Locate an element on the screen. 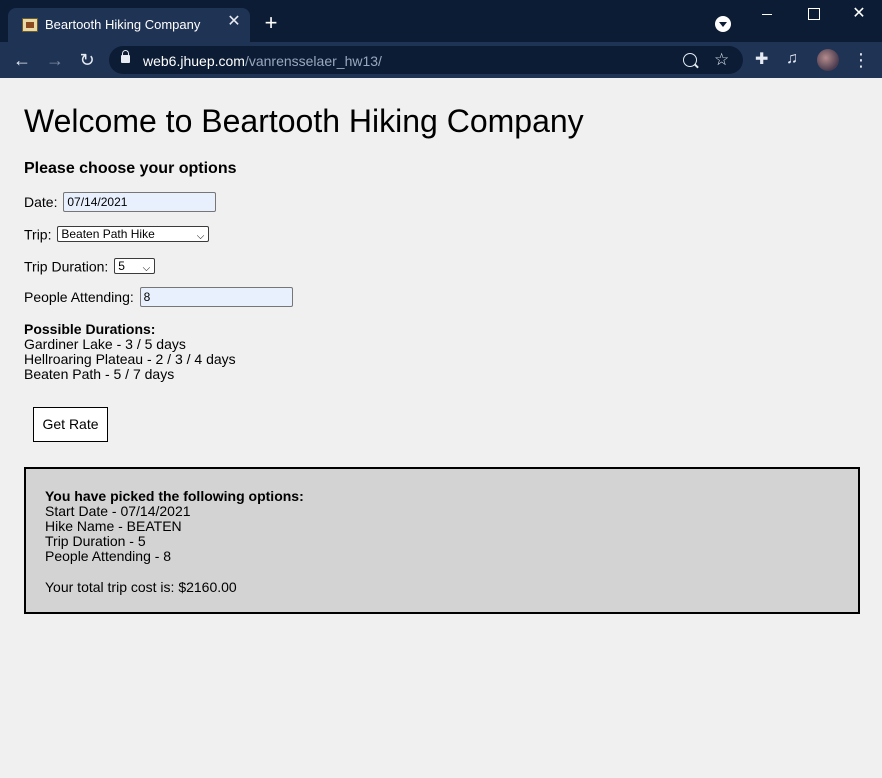 Image resolution: width=882 pixels, height=778 pixels. browser-tab-bar: Beartooth Hiking Company ✕ + ✕ is located at coordinates (441, 21).